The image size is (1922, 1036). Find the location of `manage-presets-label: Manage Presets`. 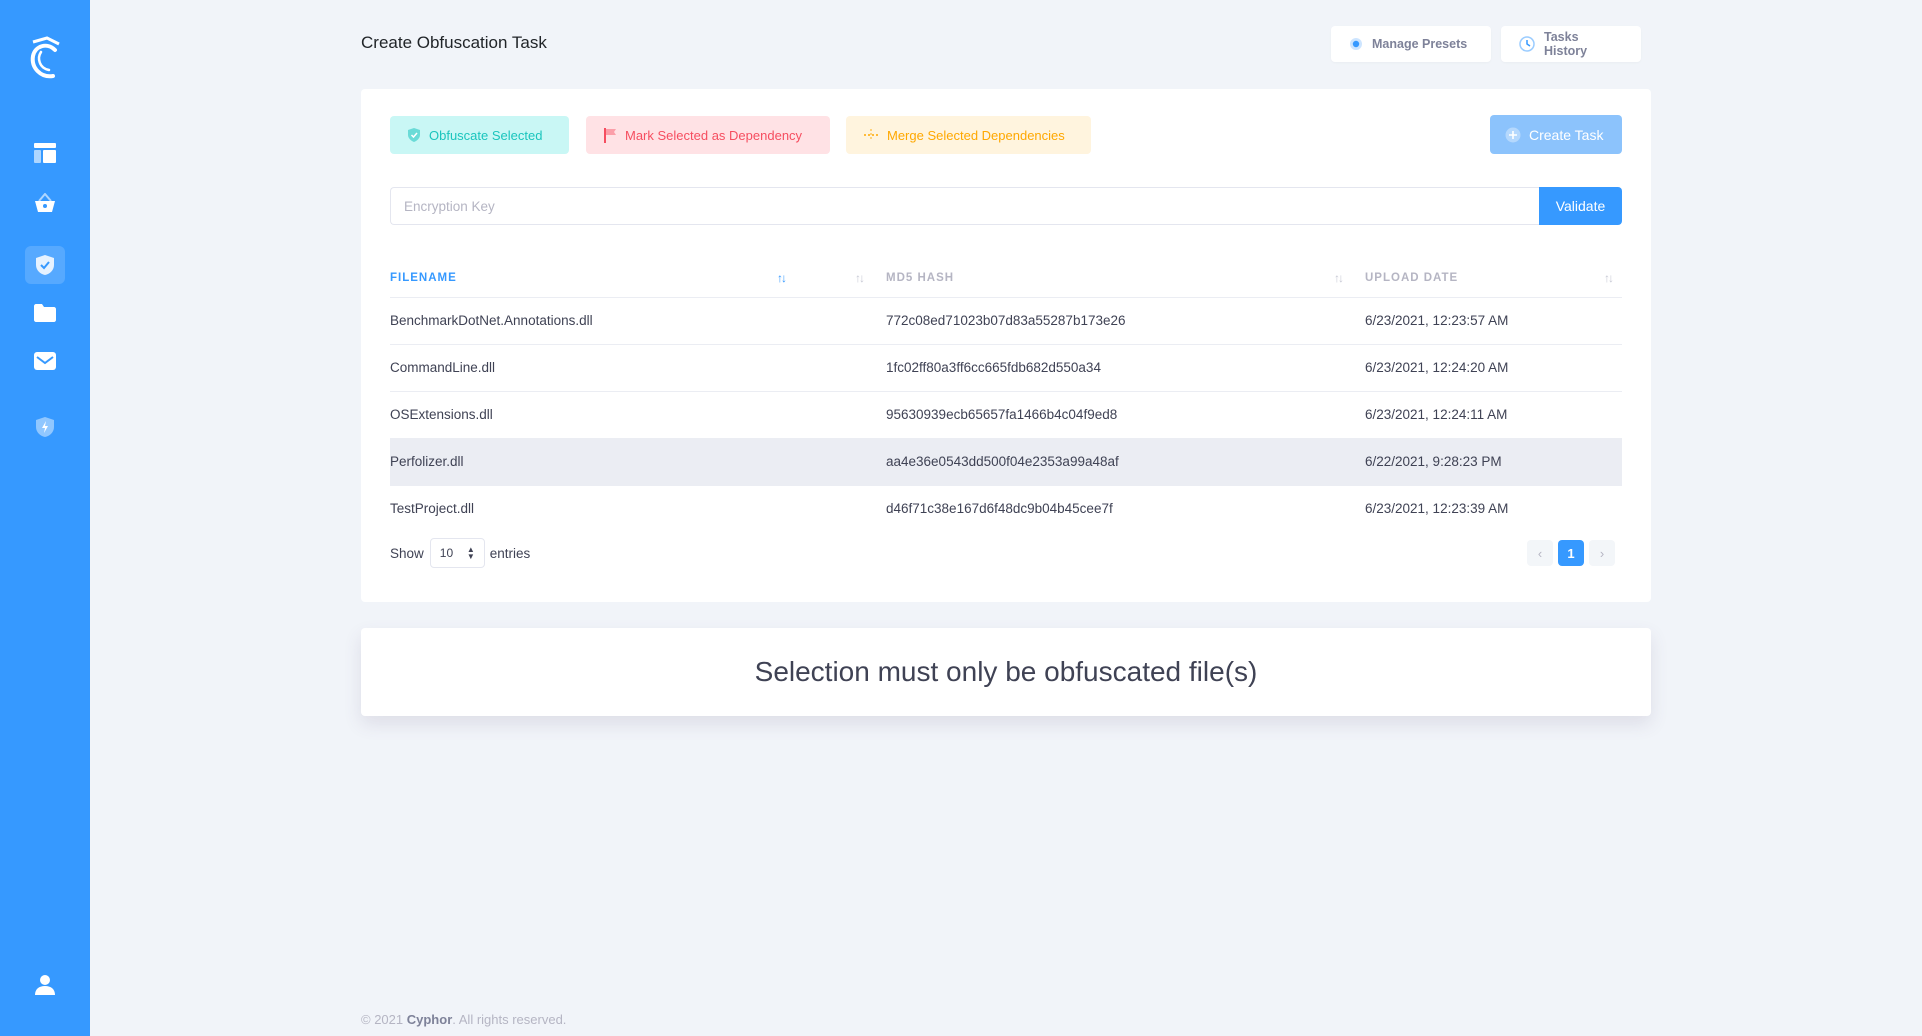

manage-presets-label: Manage Presets is located at coordinates (1420, 44).